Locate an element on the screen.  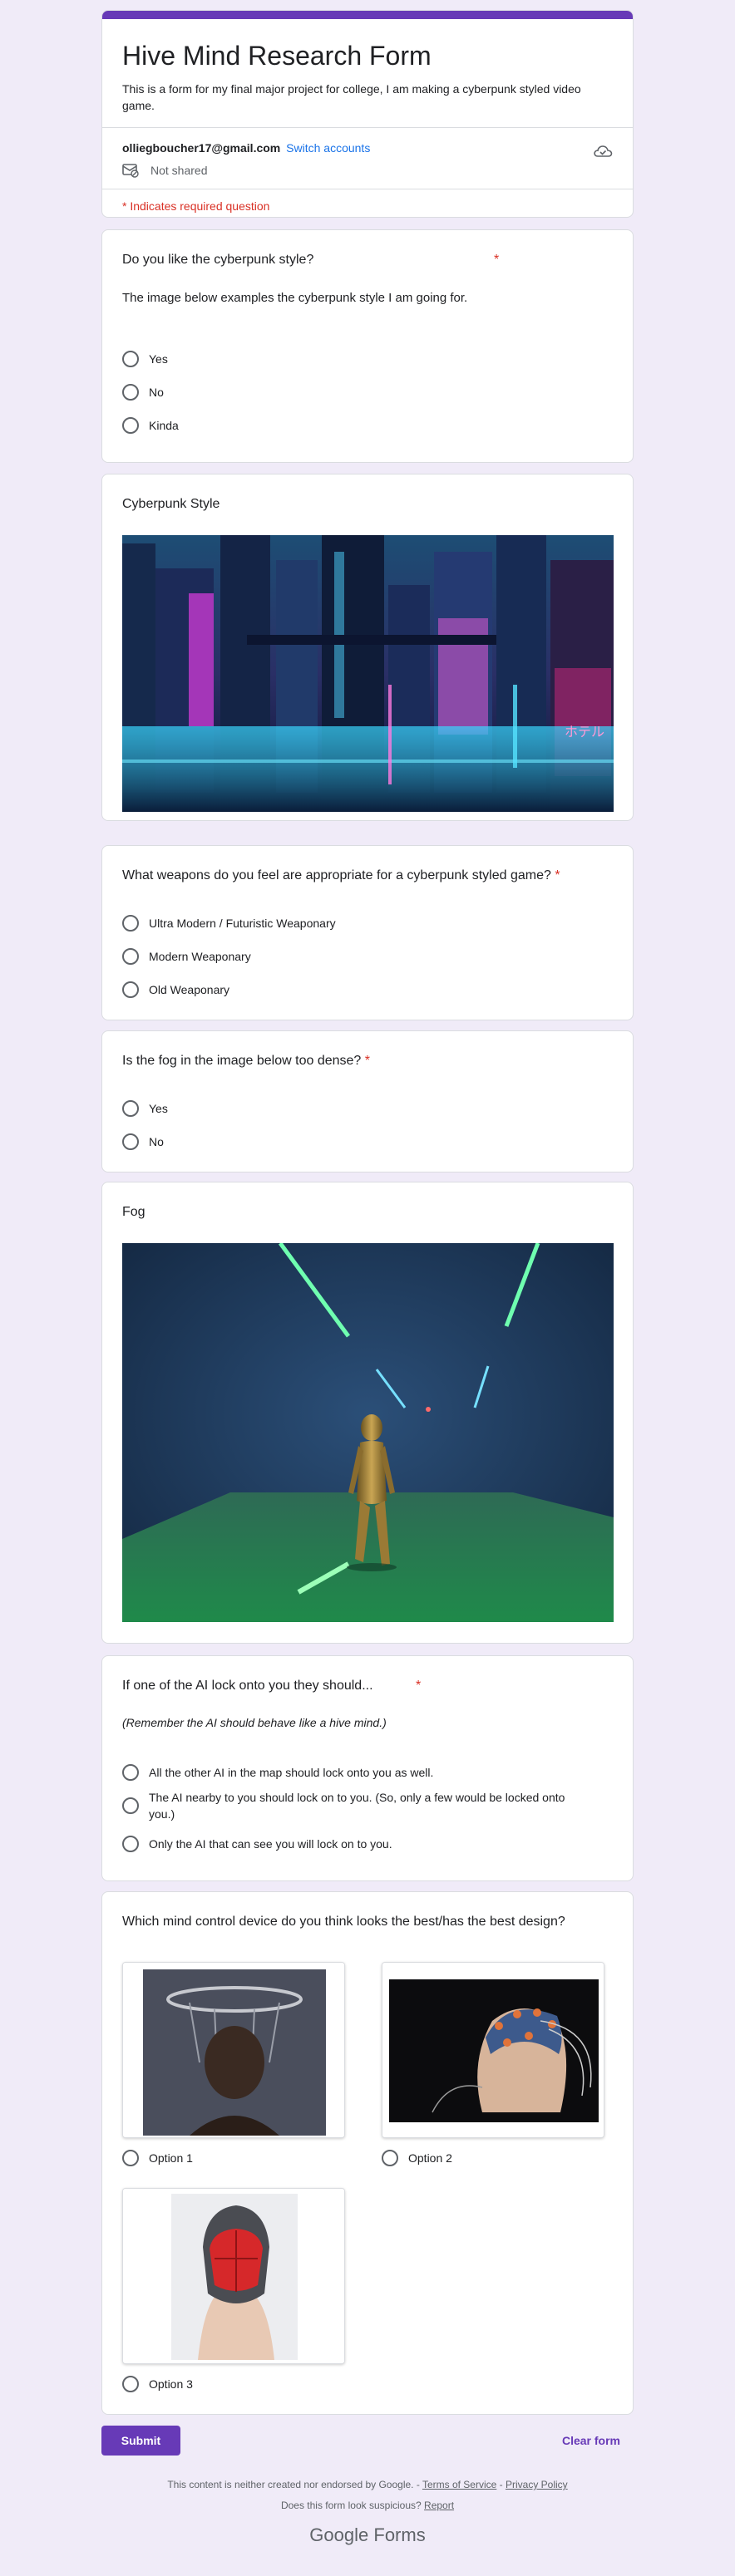
question-title-text: Do you like the cyberpunk style? is located at coordinates (218, 260).